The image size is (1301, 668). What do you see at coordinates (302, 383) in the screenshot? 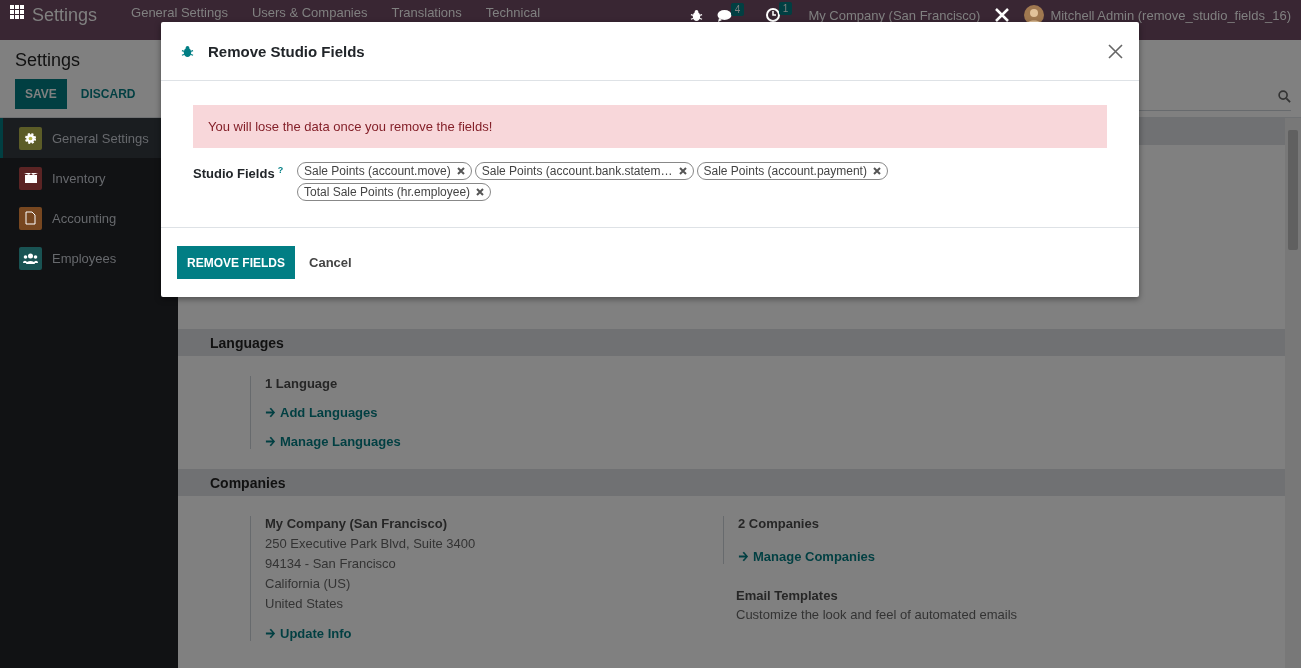
I see `language-count: 1 Language` at bounding box center [302, 383].